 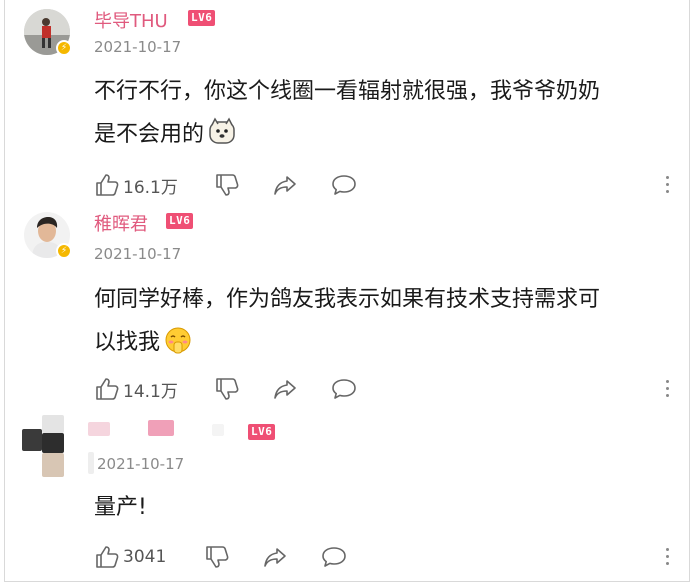 I want to click on like-count: 14.1万, so click(x=150, y=391).